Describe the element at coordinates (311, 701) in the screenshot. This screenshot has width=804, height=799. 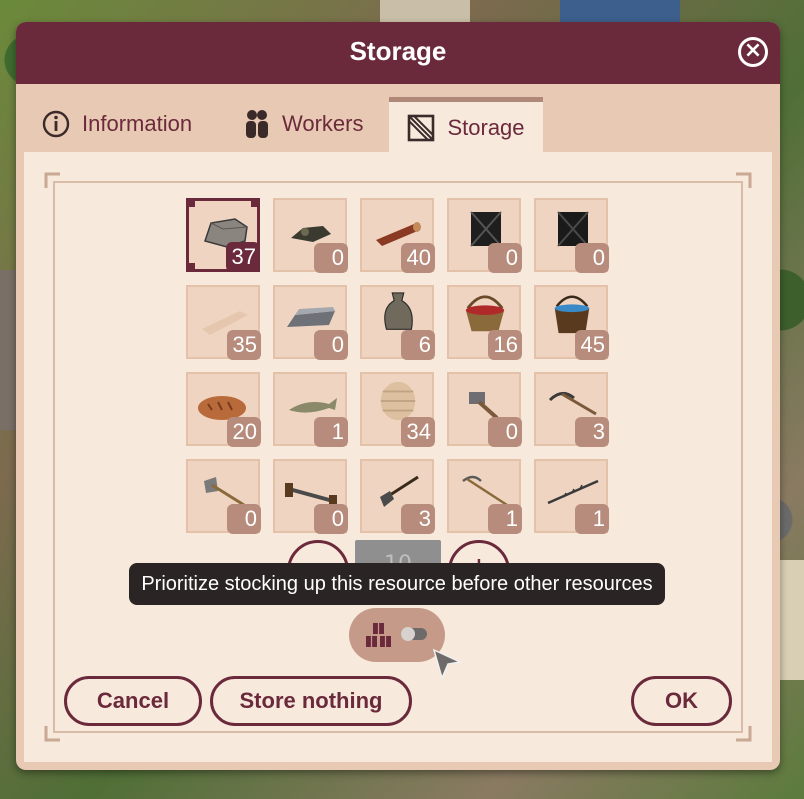
I see `store-nothing-button: Store nothing` at that location.